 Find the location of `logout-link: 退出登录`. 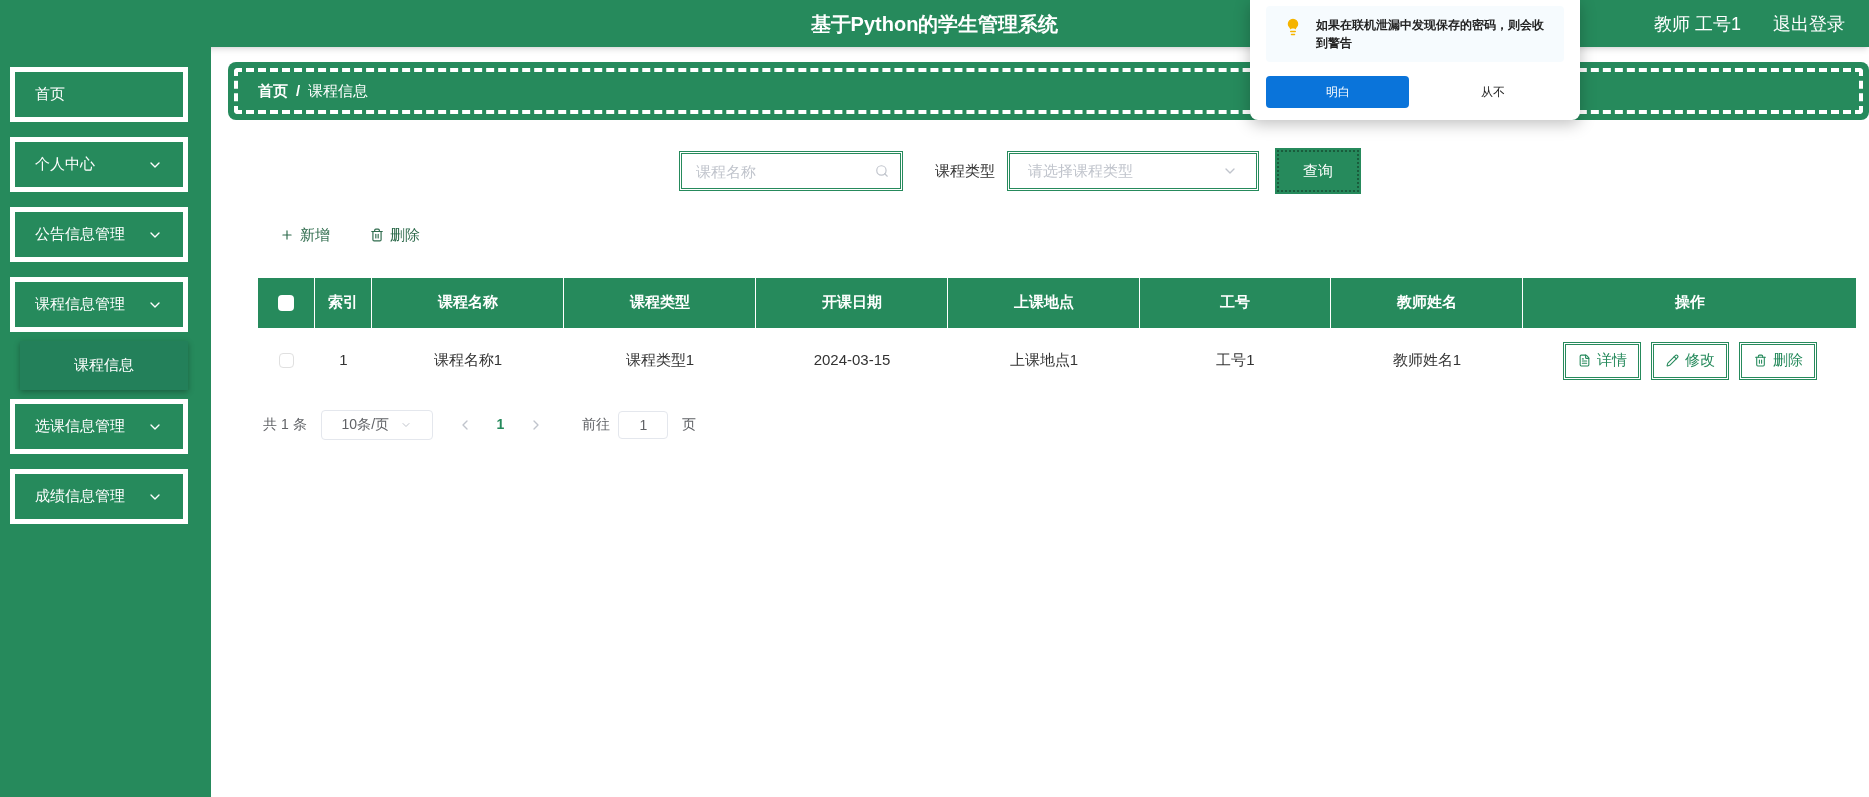

logout-link: 退出登录 is located at coordinates (1809, 23).